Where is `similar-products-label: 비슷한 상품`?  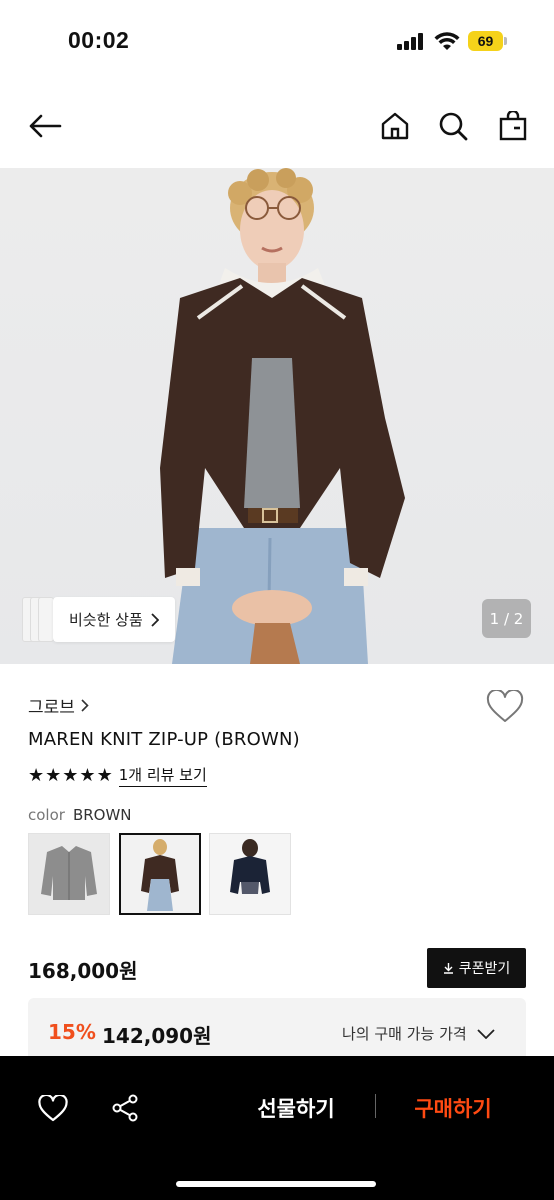
similar-products-label: 비슷한 상품 is located at coordinates (106, 620).